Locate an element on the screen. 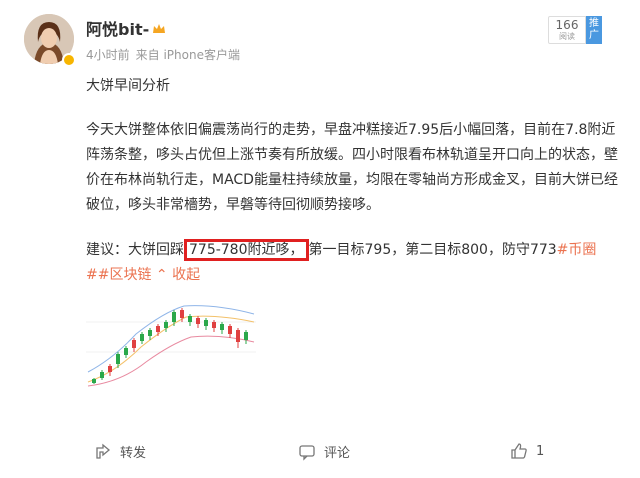  promote-button: 推广 is located at coordinates (594, 30).